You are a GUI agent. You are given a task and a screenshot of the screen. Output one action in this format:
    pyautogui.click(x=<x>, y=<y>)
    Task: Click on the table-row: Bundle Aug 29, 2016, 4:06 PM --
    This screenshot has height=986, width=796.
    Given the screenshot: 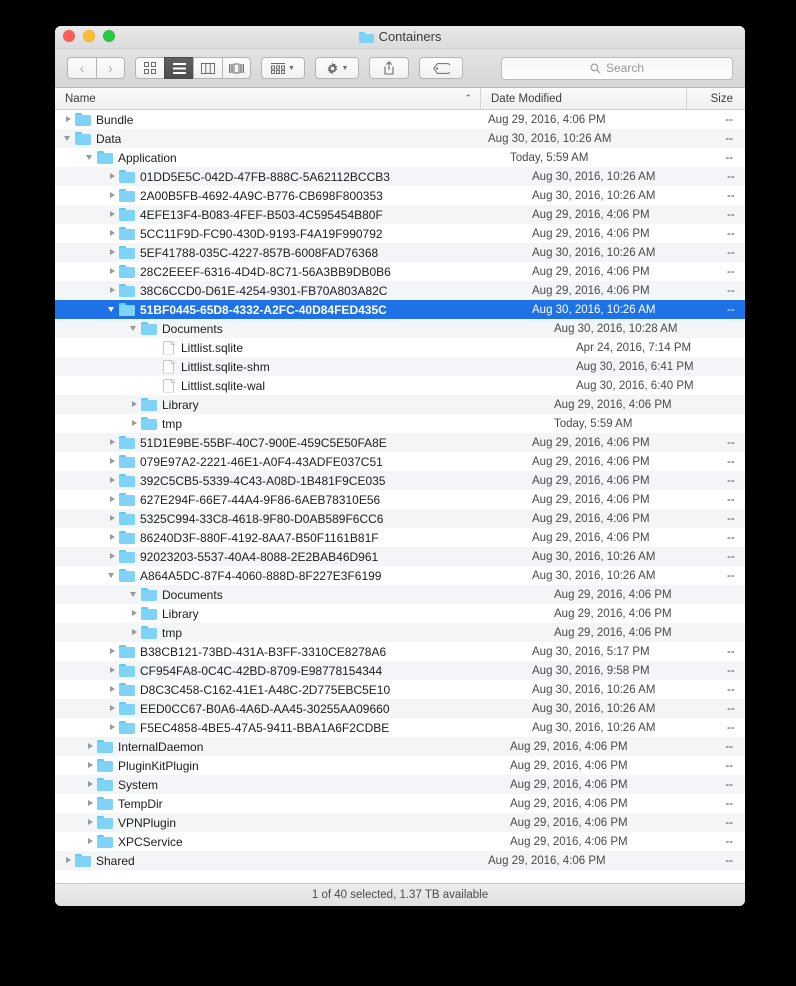 What is the action you would take?
    pyautogui.click(x=400, y=119)
    